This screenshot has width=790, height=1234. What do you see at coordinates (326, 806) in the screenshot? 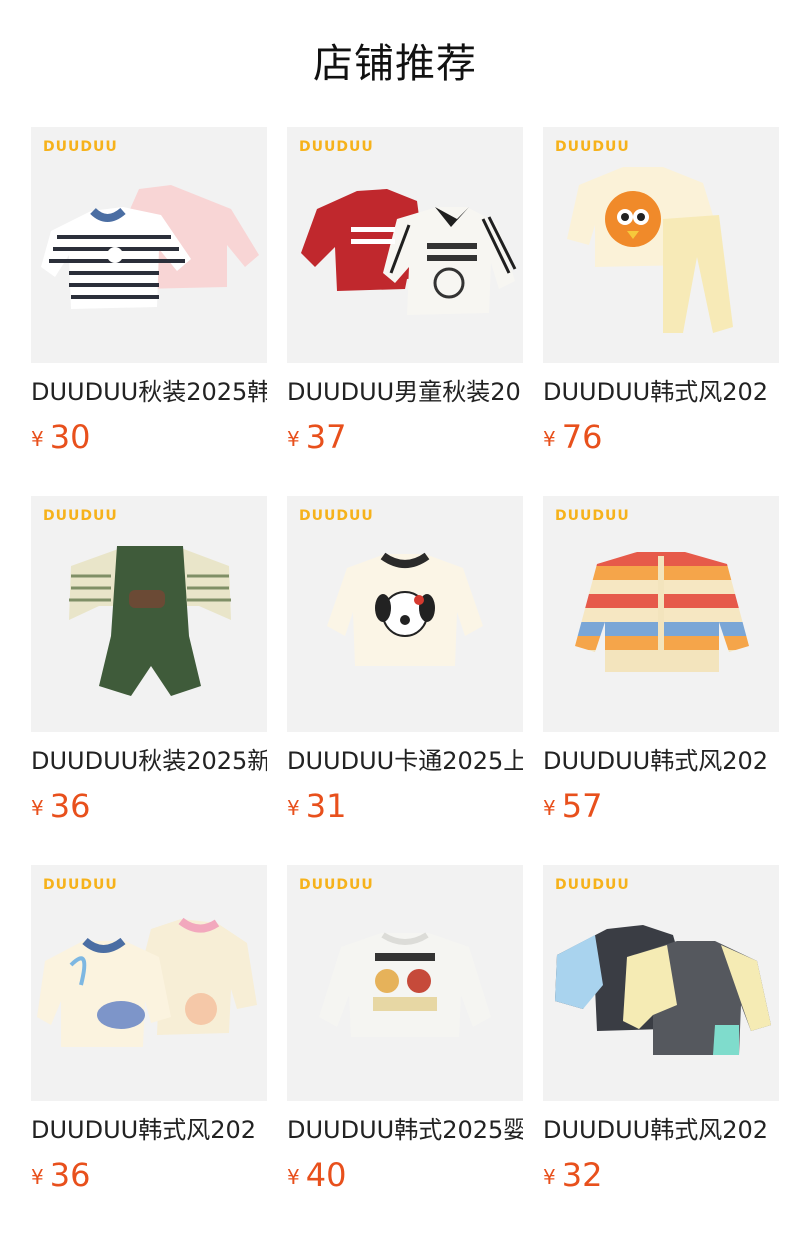
I see `price-value: 31` at bounding box center [326, 806].